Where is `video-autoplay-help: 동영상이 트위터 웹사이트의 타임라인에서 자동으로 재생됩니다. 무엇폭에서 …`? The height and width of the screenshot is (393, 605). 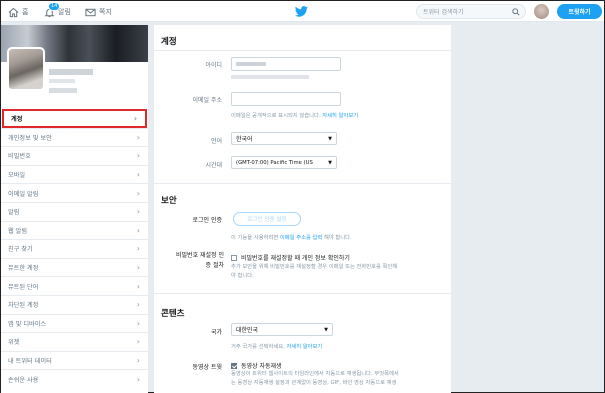
video-autoplay-help: 동영상이 트위터 웹사이트의 타임라인에서 자동으로 재생됩니다. 무엇폭에서 … is located at coordinates (339, 379).